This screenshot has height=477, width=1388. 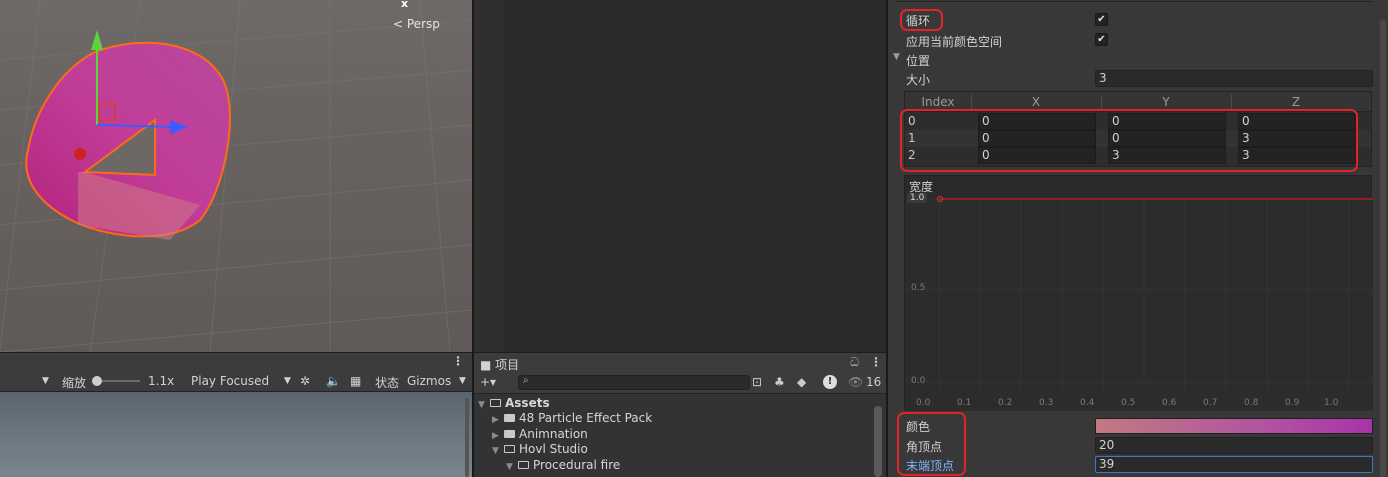 What do you see at coordinates (1210, 403) in the screenshot?
I see `x-tick-label: 0.7` at bounding box center [1210, 403].